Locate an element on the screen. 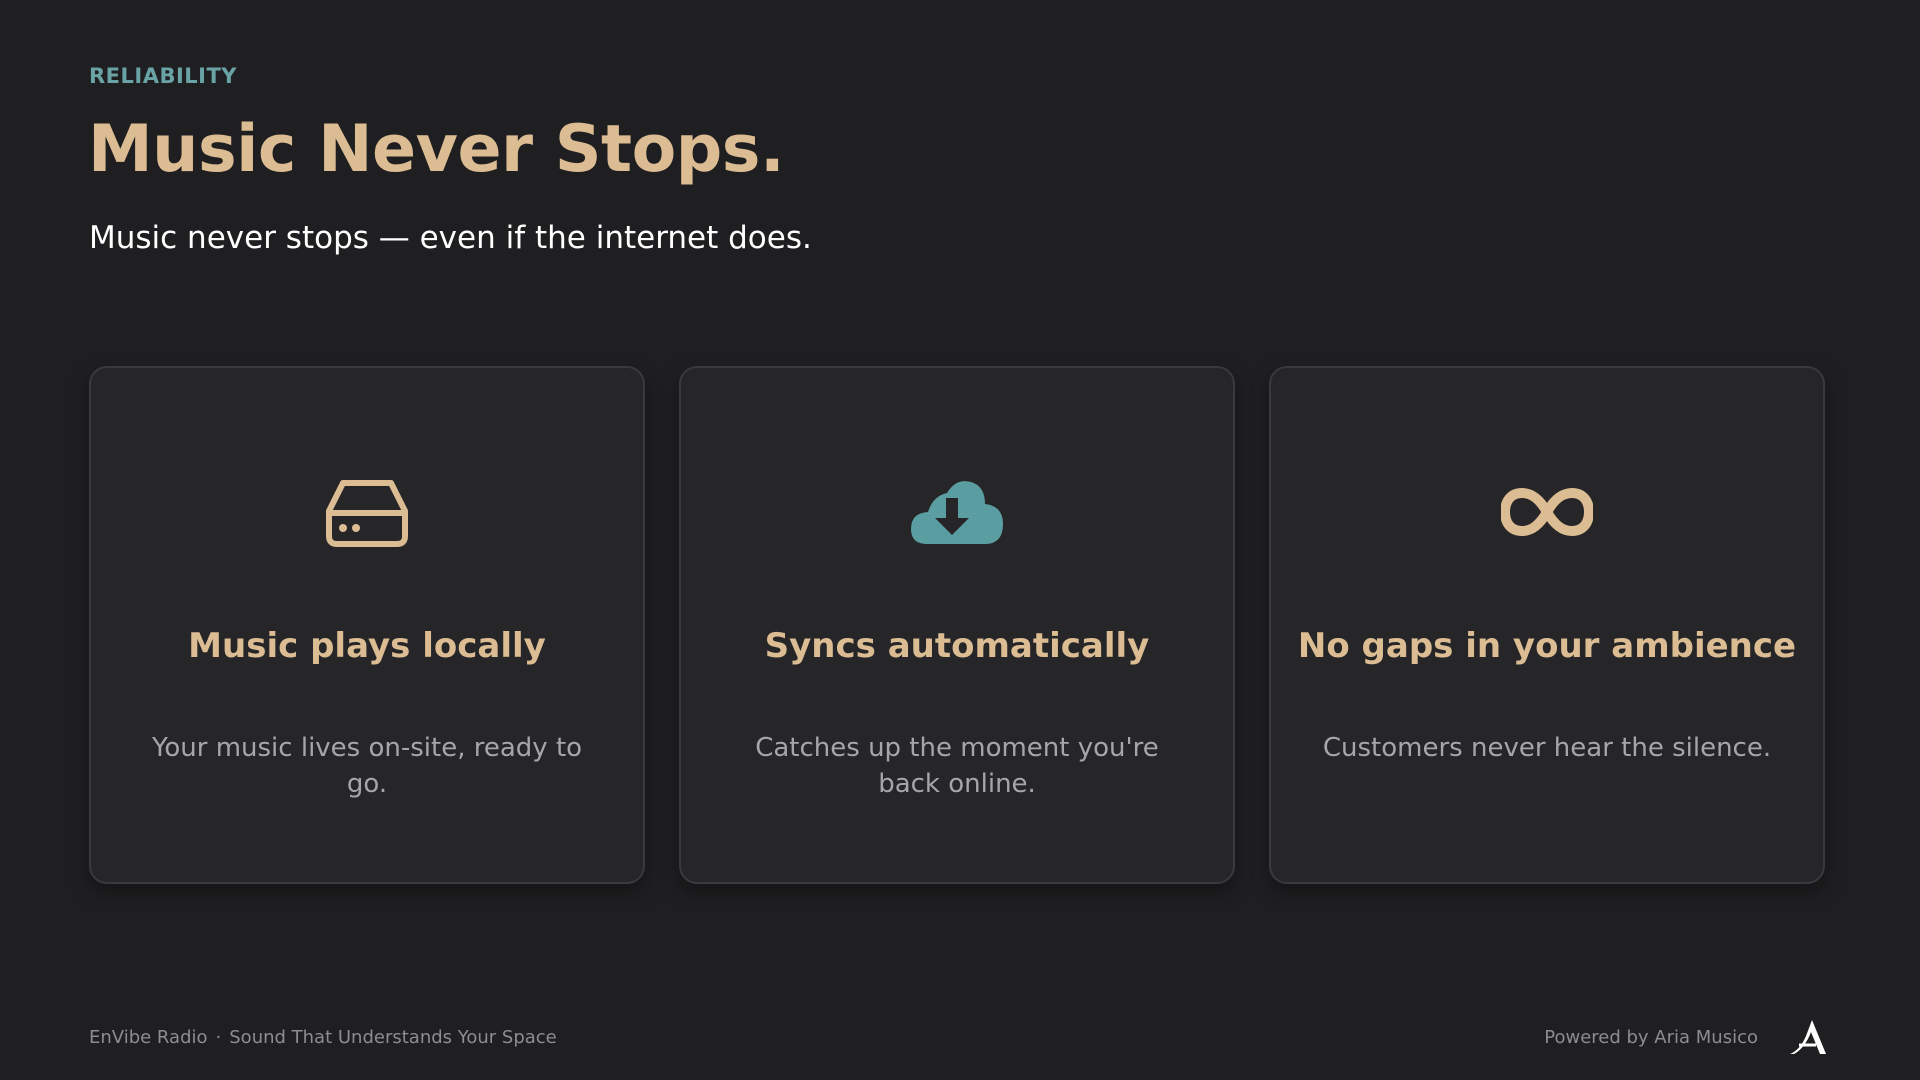 This screenshot has height=1080, width=1920. footer-powered-by: Powered by Aria Musico is located at coordinates (1651, 1037).